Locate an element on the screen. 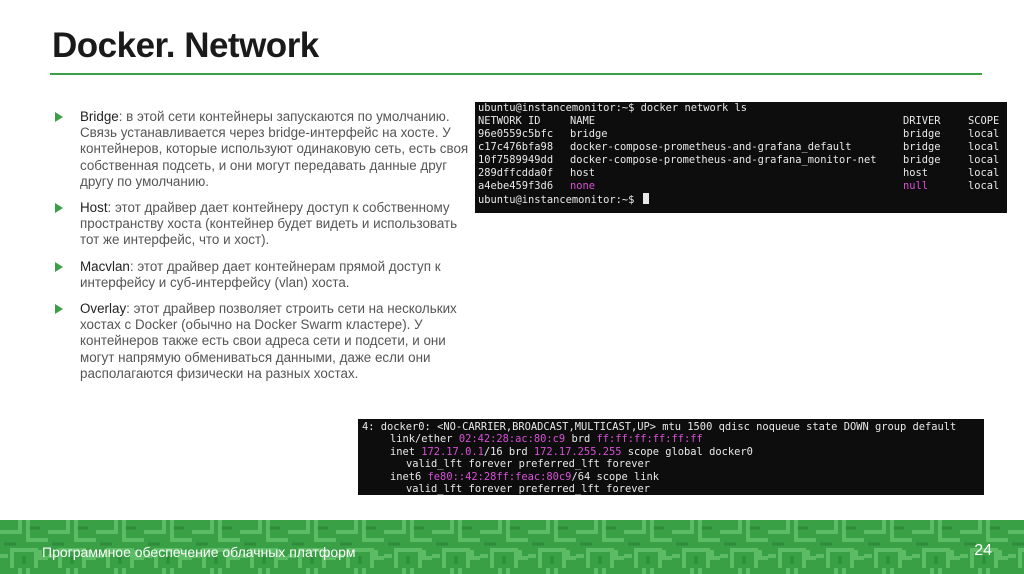 The height and width of the screenshot is (574, 1024). terminal-row: 289dffcdda0f host host local is located at coordinates (741, 173).